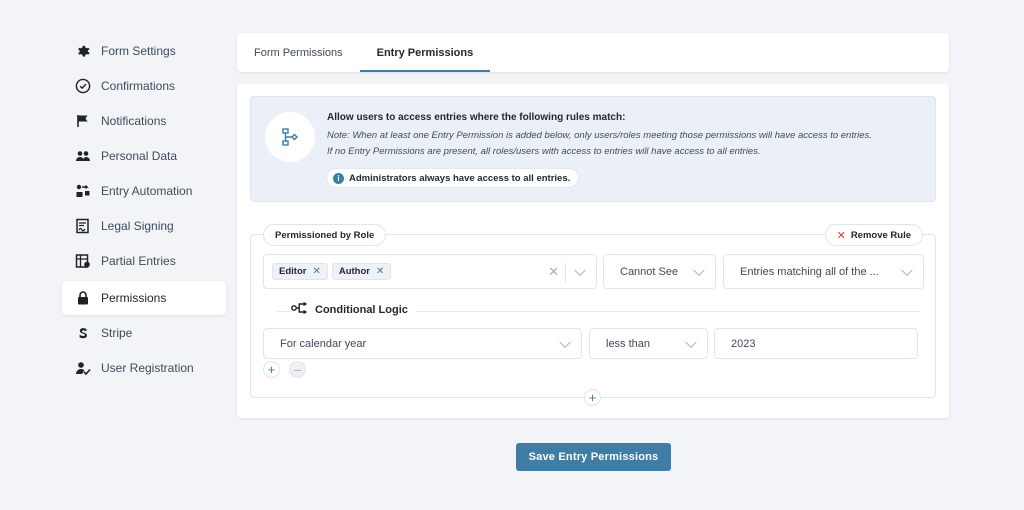  I want to click on tab-label: Form Permissions, so click(298, 52).